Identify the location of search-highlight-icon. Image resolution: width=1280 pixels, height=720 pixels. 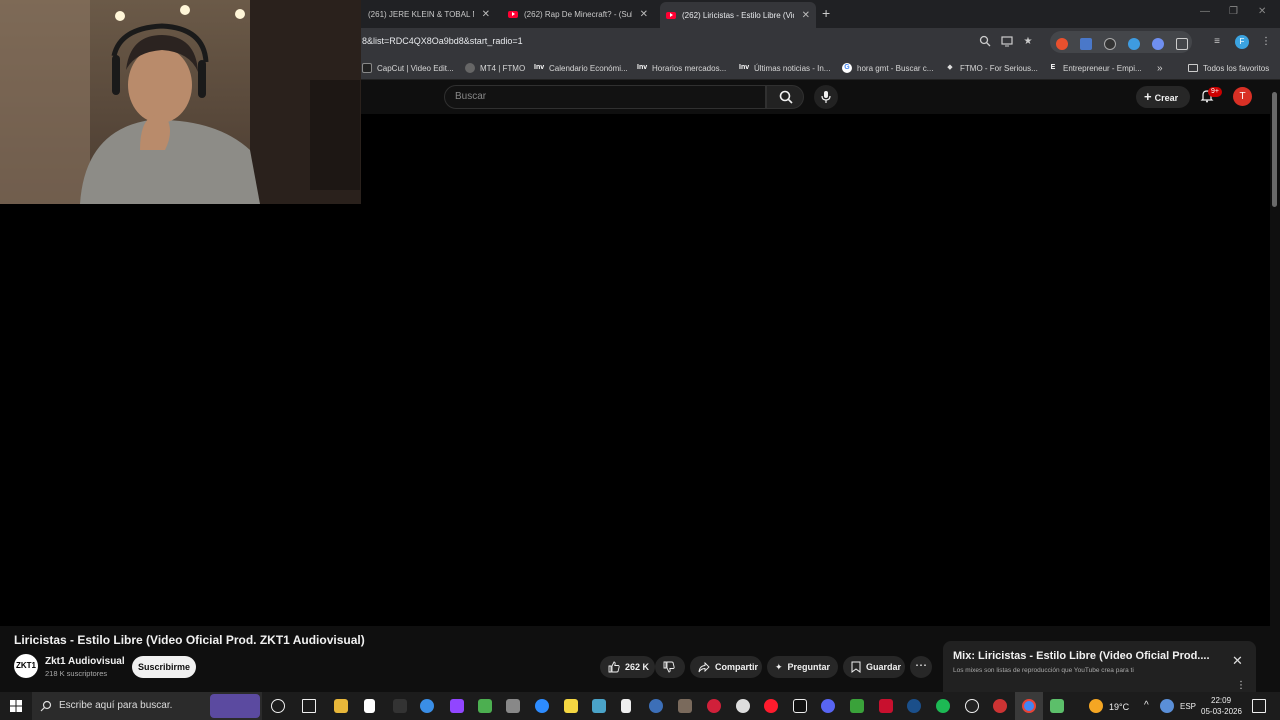
(235, 706).